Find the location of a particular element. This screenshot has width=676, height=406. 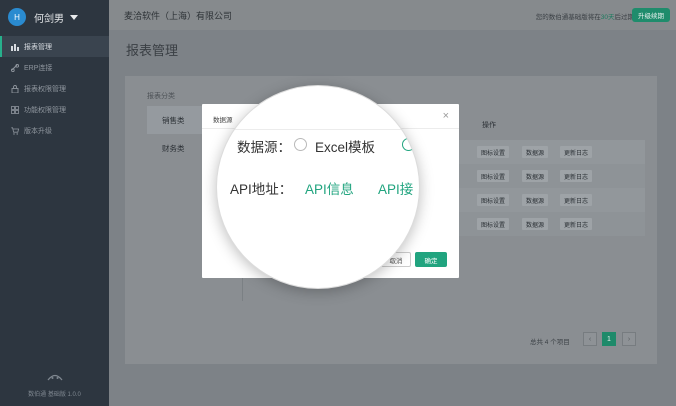

cart-icon is located at coordinates (14, 130).